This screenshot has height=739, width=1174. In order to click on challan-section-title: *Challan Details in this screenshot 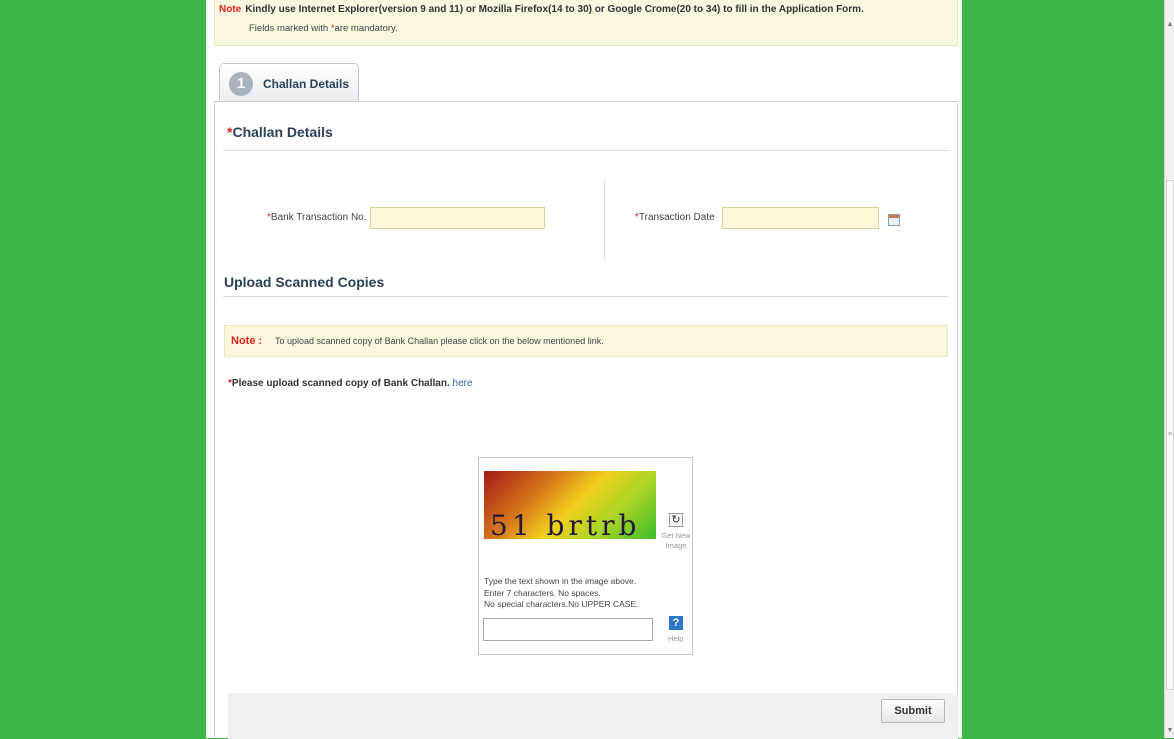, I will do `click(280, 132)`.